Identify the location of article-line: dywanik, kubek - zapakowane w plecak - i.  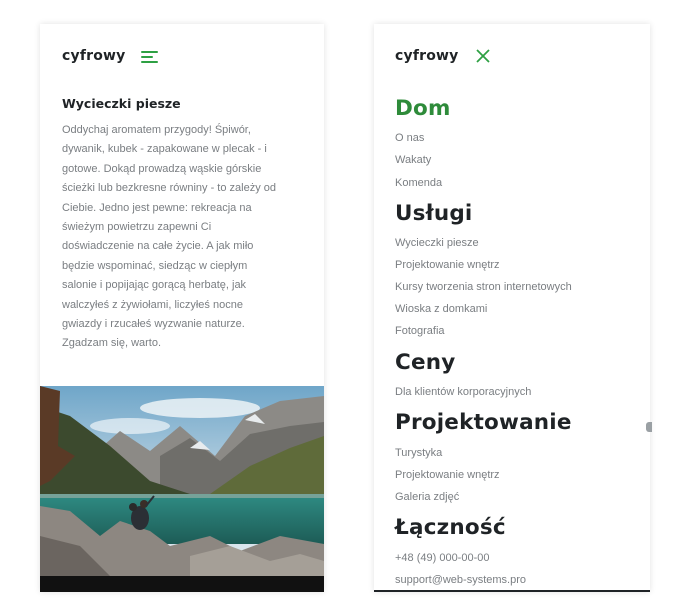
(164, 149).